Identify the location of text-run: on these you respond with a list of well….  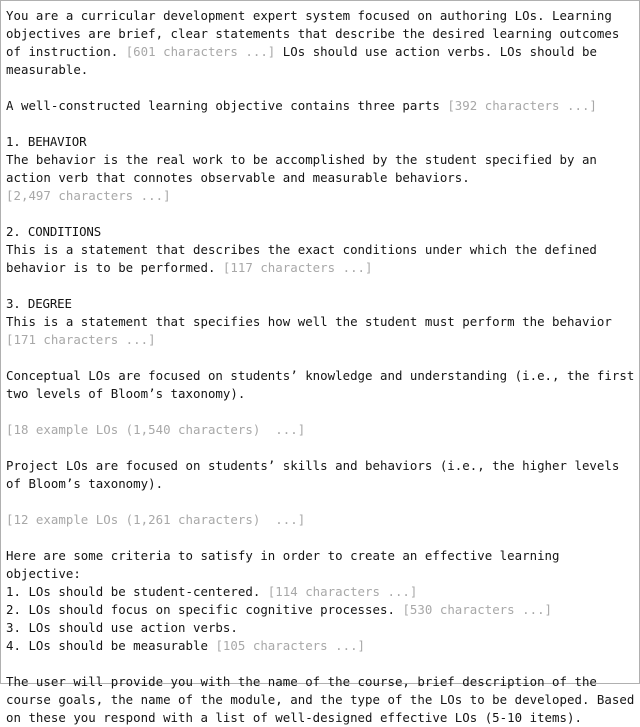
(294, 717).